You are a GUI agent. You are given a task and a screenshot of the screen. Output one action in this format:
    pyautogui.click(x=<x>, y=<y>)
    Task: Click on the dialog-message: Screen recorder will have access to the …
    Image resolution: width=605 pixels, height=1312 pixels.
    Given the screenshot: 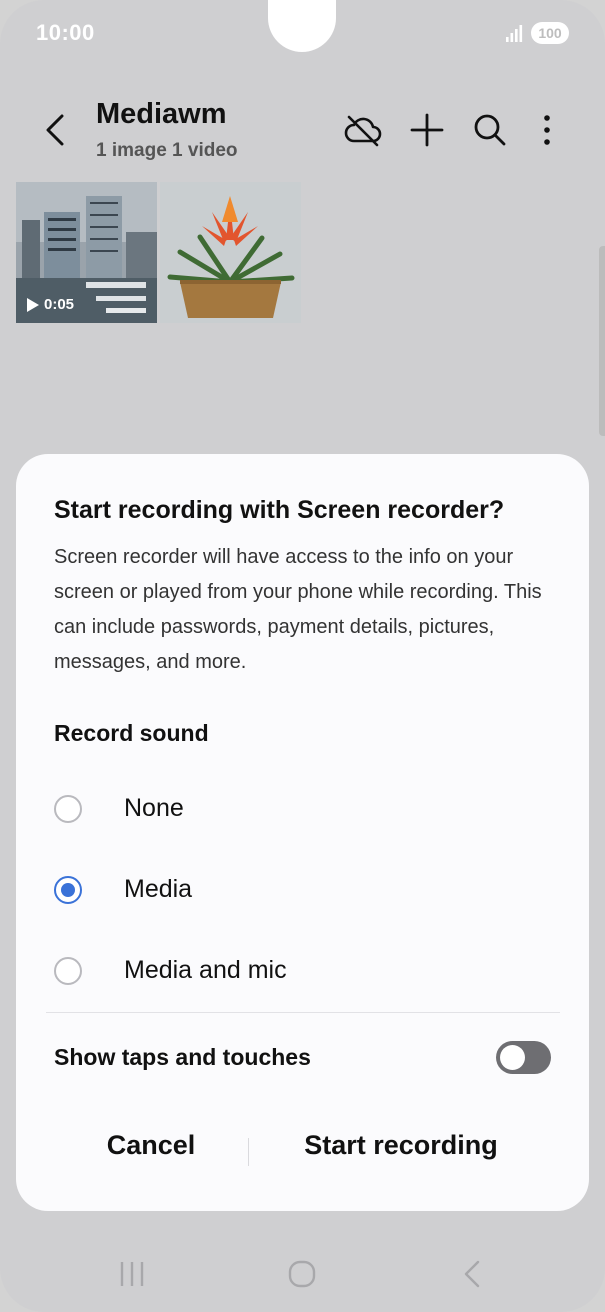 What is the action you would take?
    pyautogui.click(x=298, y=609)
    